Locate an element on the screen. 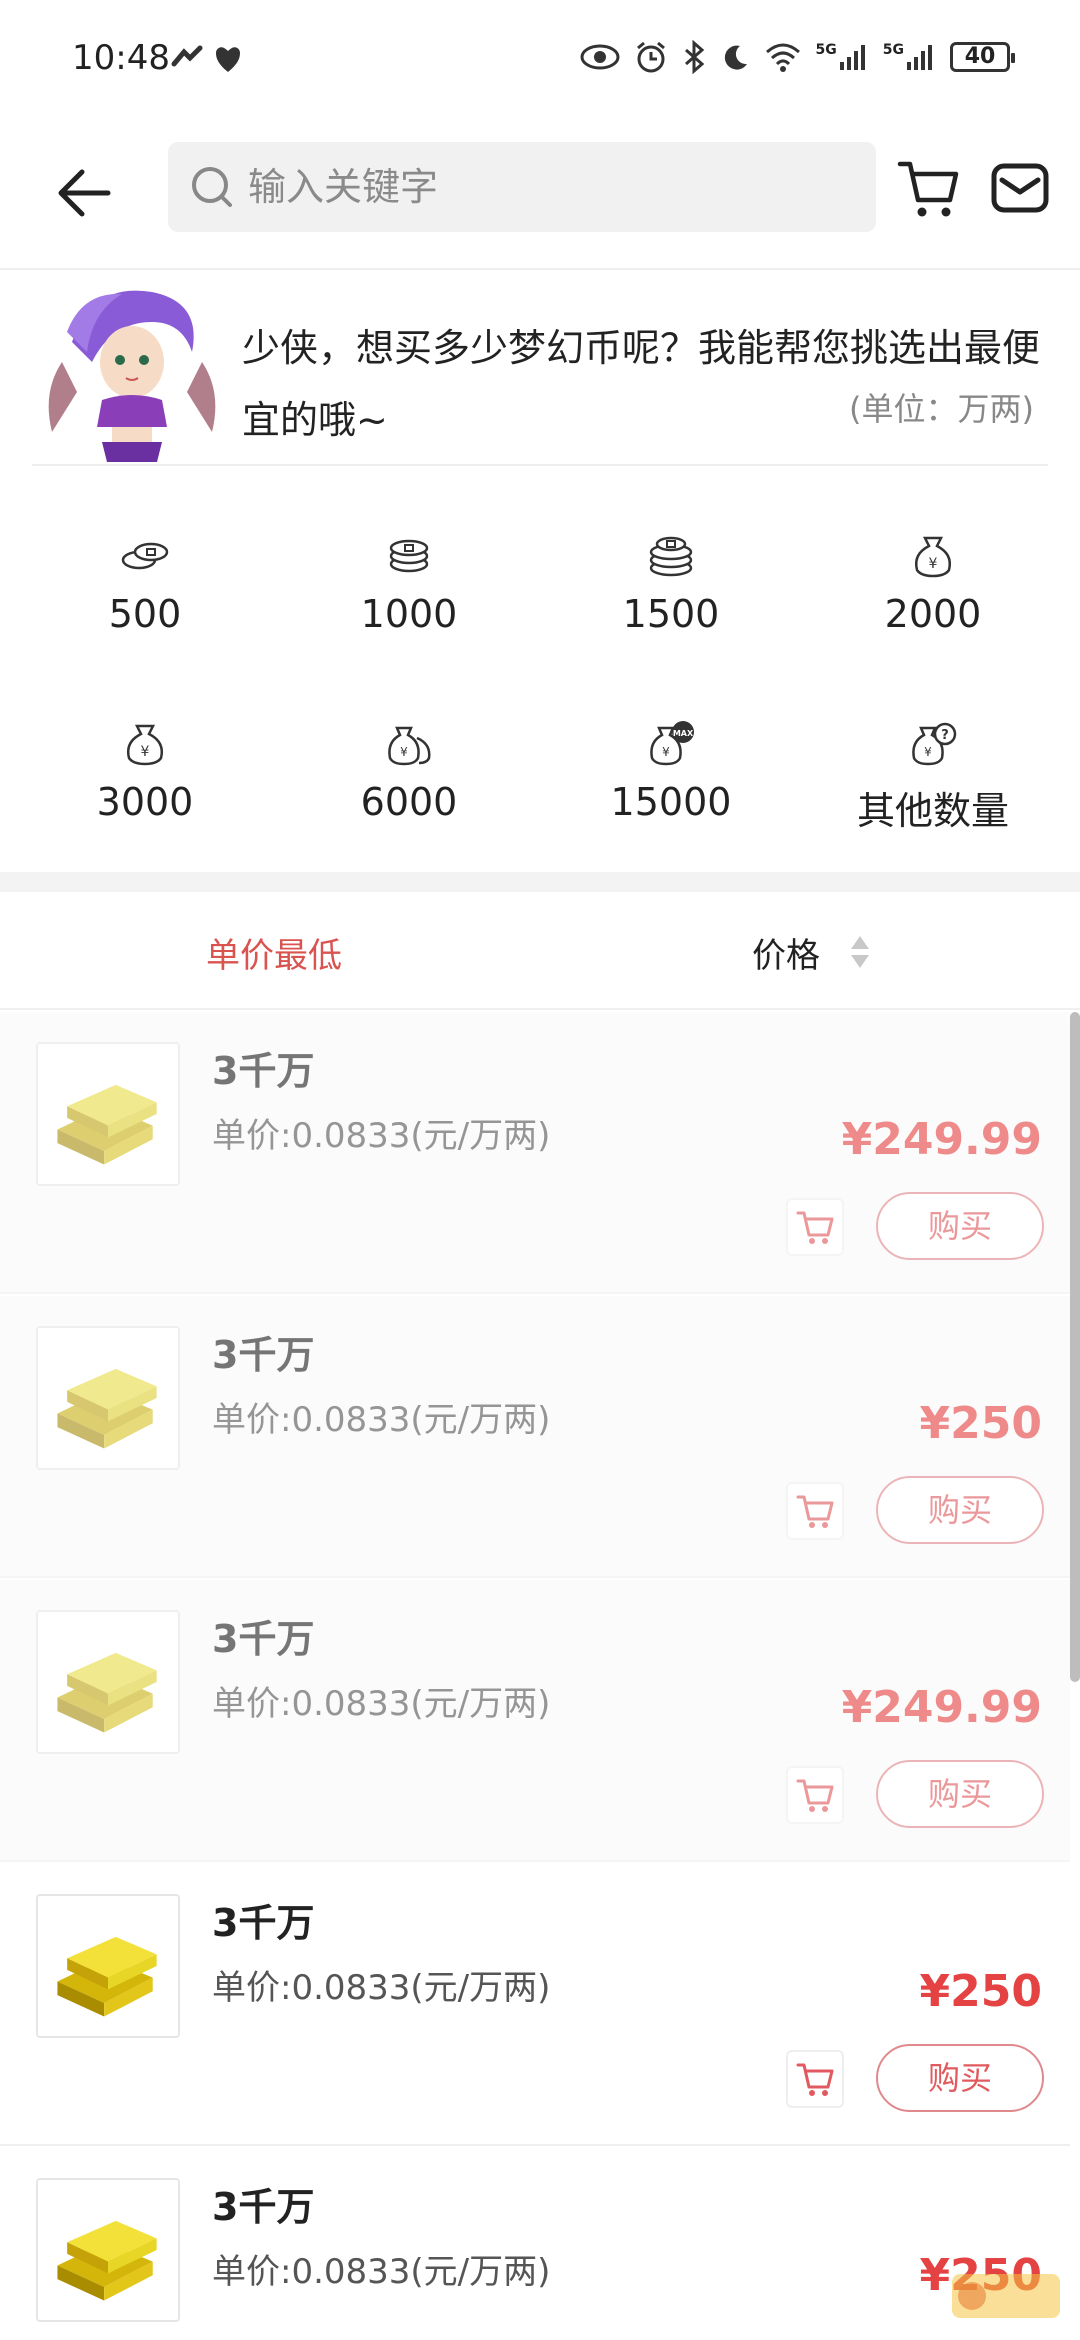 The image size is (1080, 2340). coins-small-icon is located at coordinates (145, 556).